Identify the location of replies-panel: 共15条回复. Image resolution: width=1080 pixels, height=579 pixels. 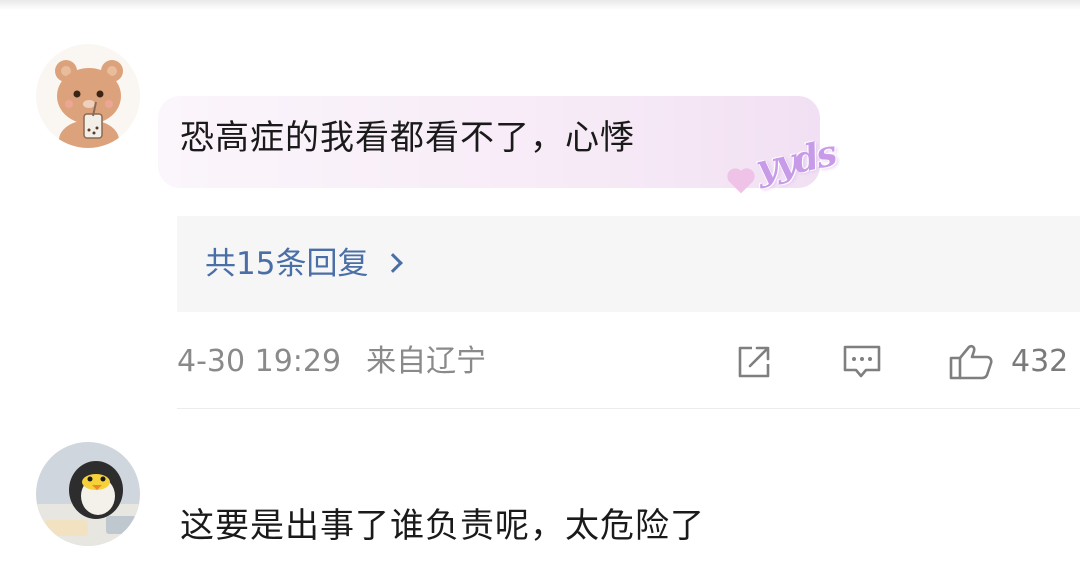
(628, 264).